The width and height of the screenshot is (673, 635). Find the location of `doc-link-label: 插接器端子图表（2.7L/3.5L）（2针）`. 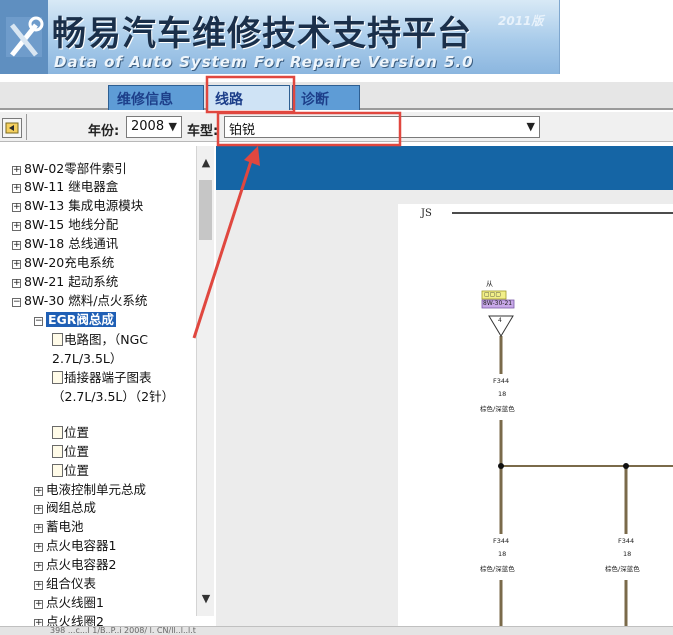

doc-link-label: 插接器端子图表（2.7L/3.5L）（2针） is located at coordinates (113, 387).